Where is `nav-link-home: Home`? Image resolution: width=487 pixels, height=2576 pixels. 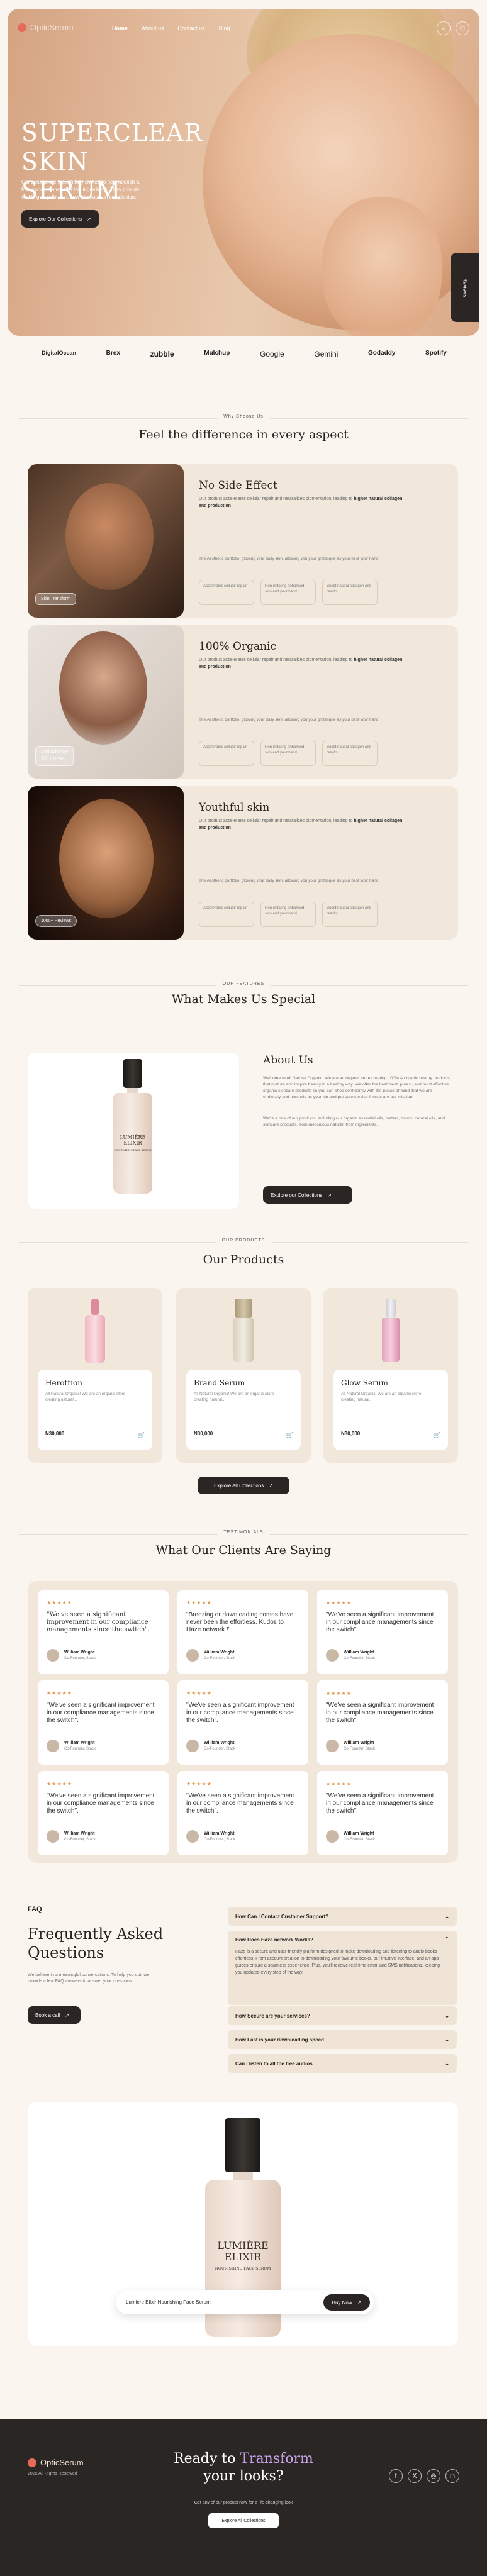 nav-link-home: Home is located at coordinates (120, 28).